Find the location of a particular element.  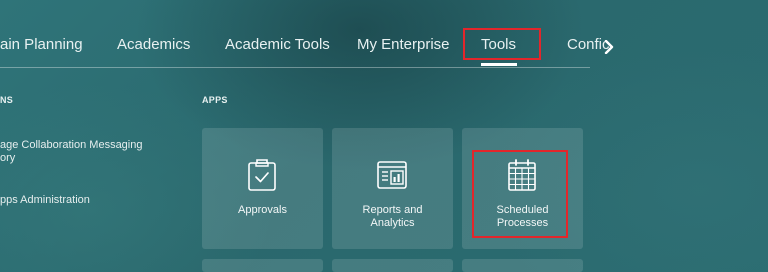

nav-divider is located at coordinates (295, 67).